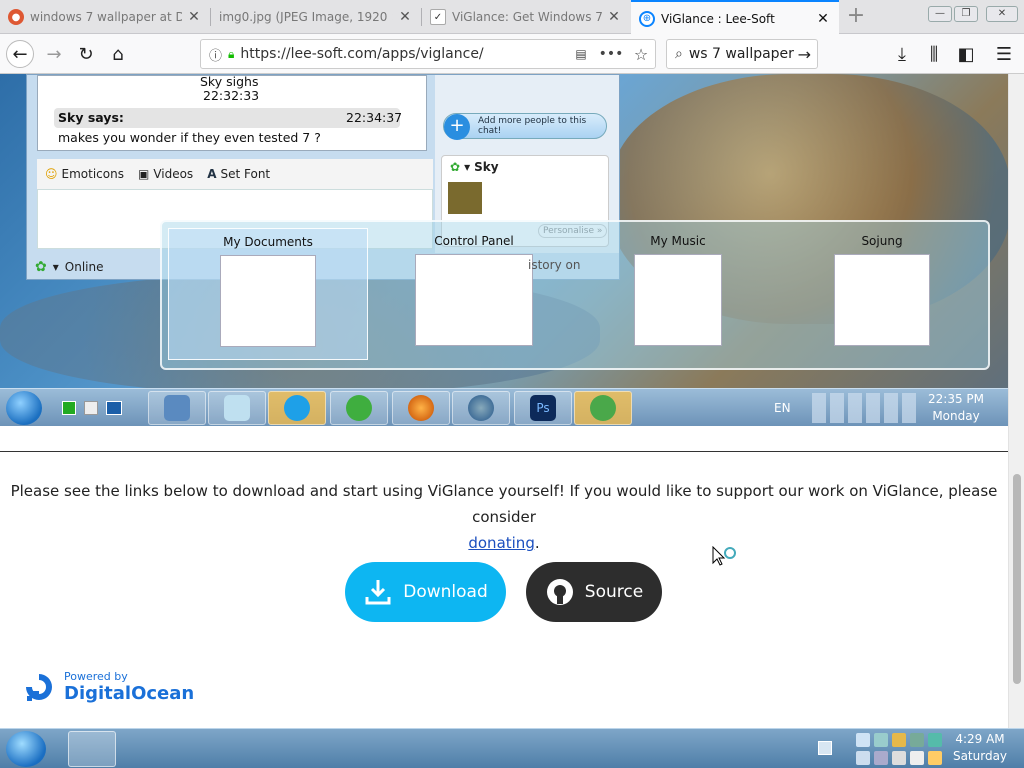 Image resolution: width=1024 pixels, height=768 pixels. What do you see at coordinates (501, 543) in the screenshot?
I see `donate-link: donating` at bounding box center [501, 543].